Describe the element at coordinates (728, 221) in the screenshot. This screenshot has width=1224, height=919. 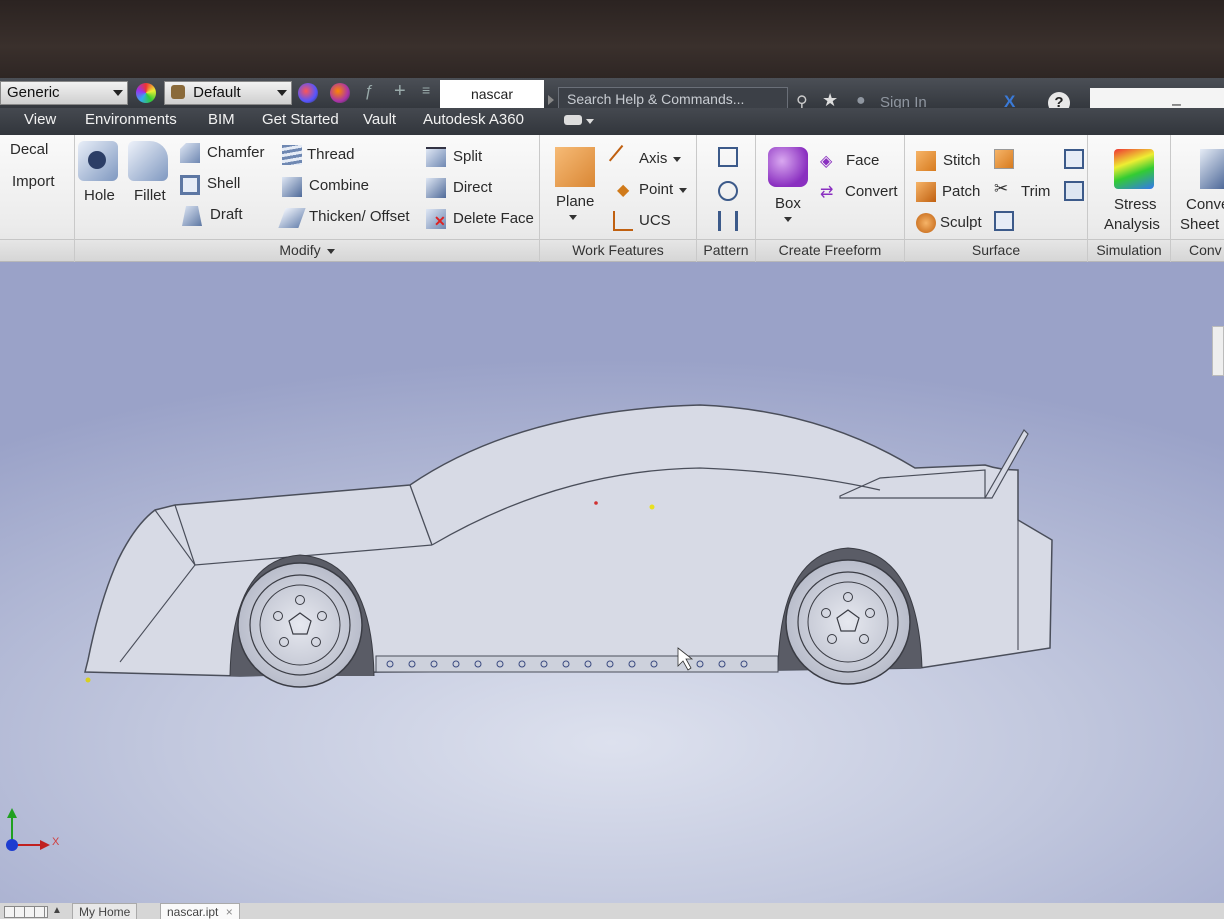
I see `mirror-icon` at that location.